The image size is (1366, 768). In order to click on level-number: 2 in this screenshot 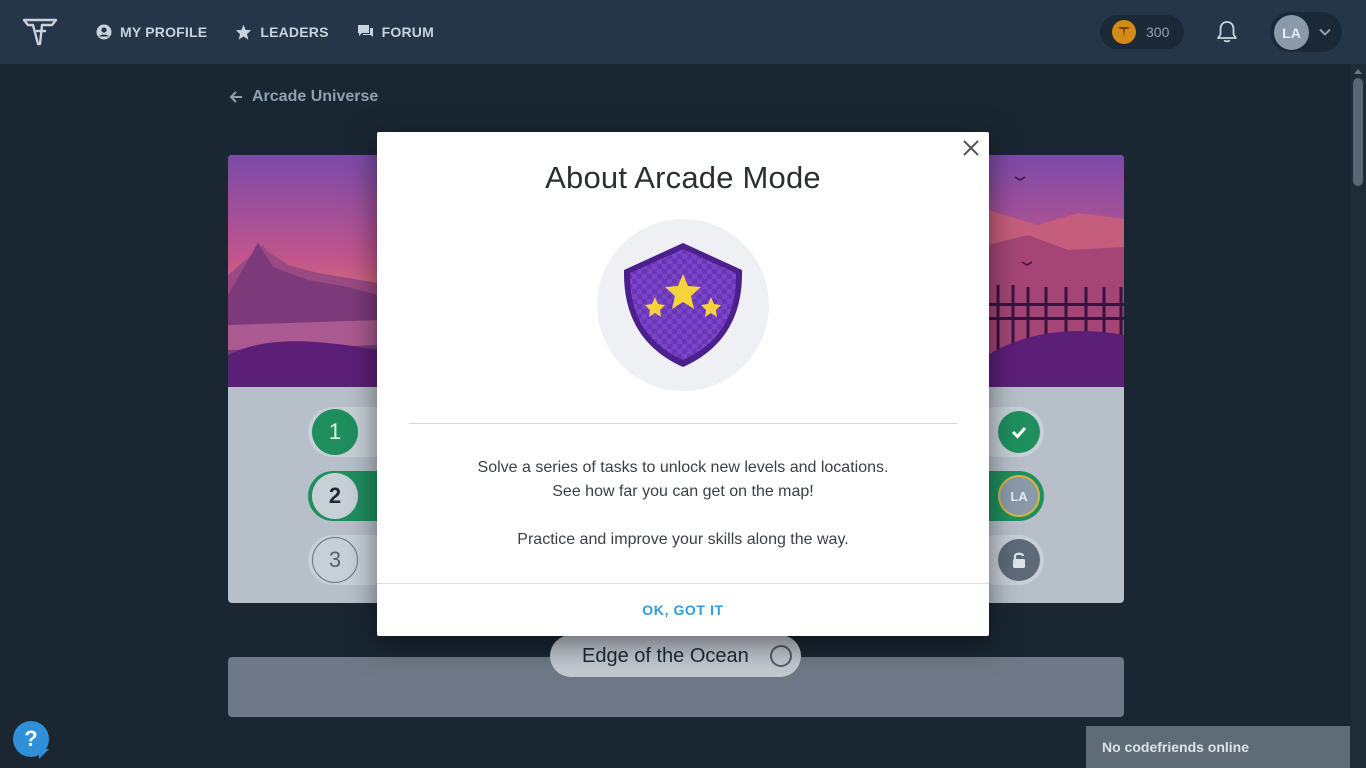, I will do `click(335, 496)`.